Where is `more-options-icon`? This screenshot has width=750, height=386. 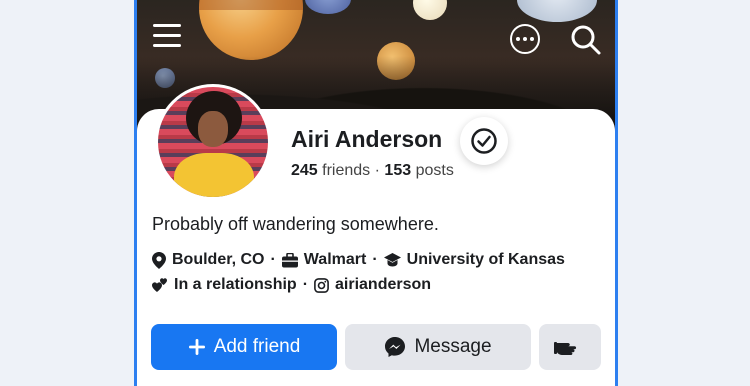
more-options-icon is located at coordinates (525, 39).